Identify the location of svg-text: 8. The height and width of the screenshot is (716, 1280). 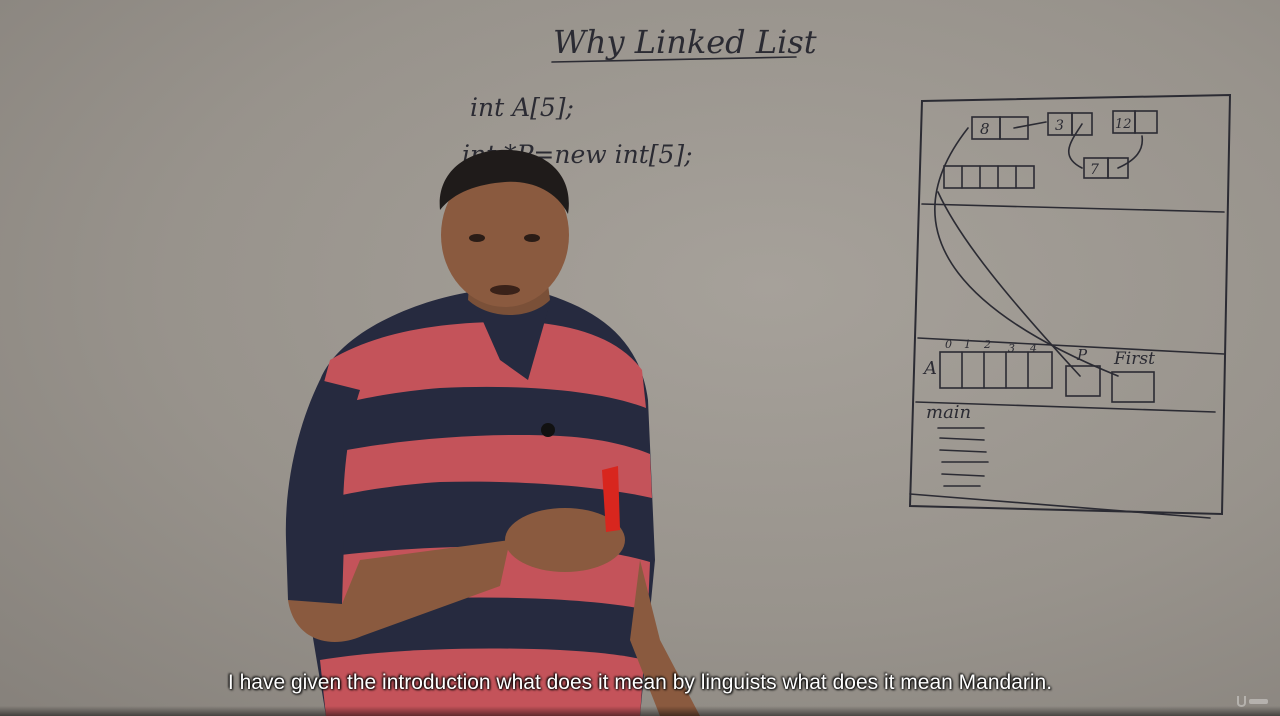
(985, 129).